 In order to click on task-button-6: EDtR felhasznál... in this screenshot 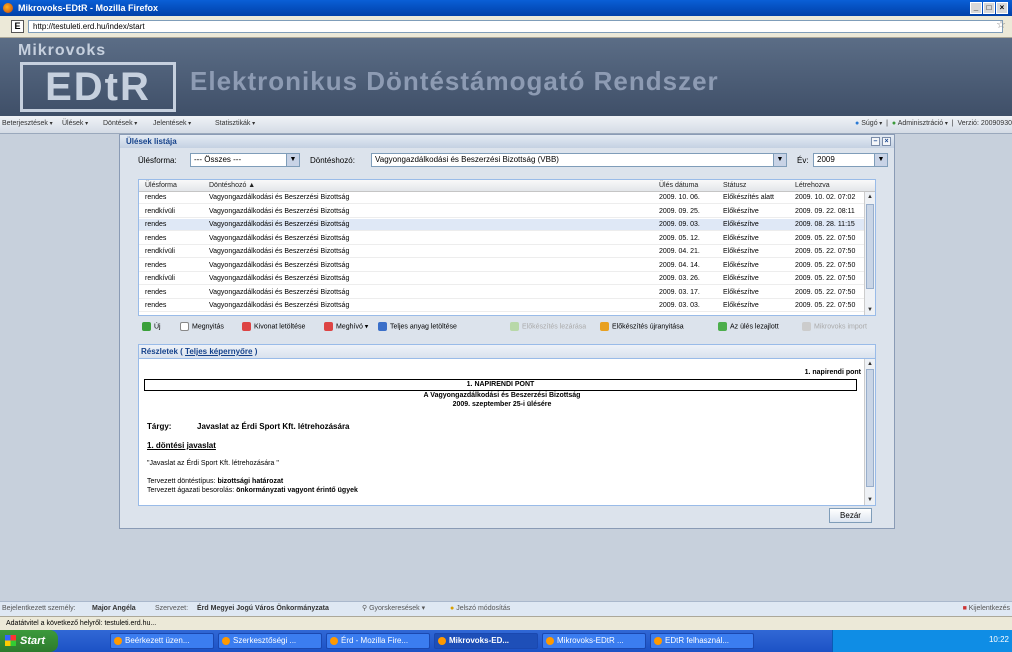, I will do `click(702, 641)`.